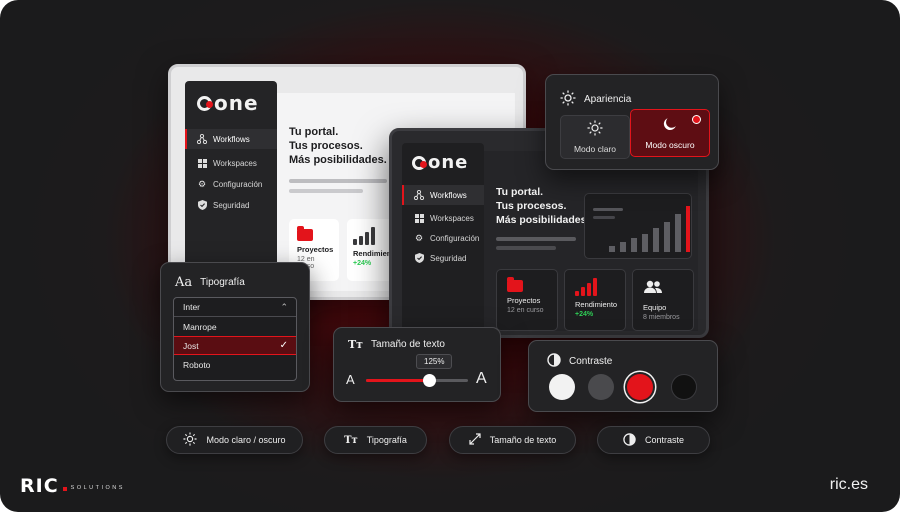  What do you see at coordinates (640, 387) in the screenshot?
I see `contrast-swatch-red-selected` at bounding box center [640, 387].